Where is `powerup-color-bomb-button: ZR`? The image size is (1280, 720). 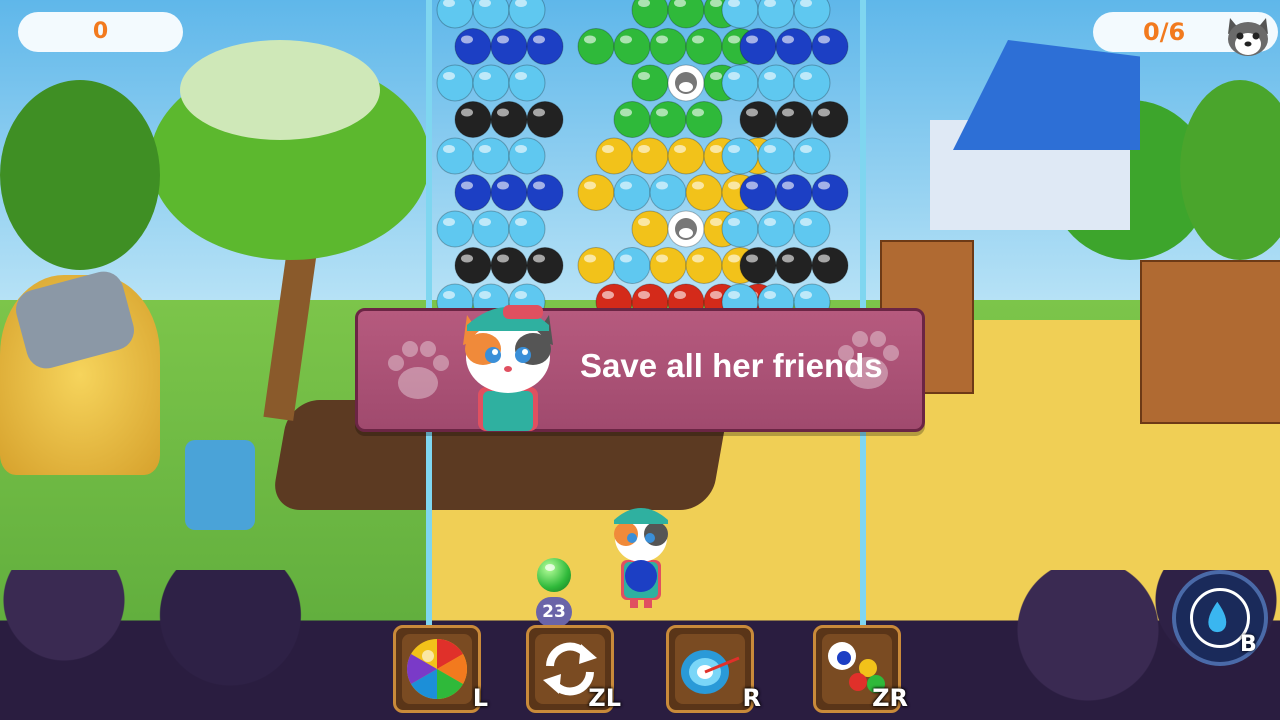 powerup-color-bomb-button: ZR is located at coordinates (860, 669).